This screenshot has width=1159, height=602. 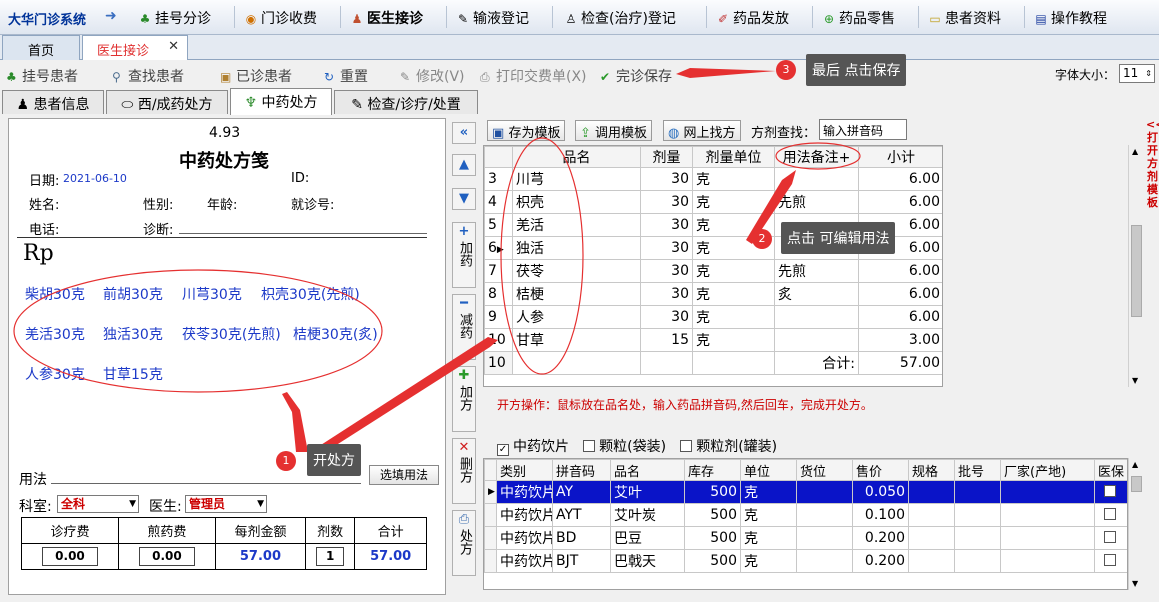 What do you see at coordinates (464, 165) in the screenshot?
I see `move-up-icon: ▲` at bounding box center [464, 165].